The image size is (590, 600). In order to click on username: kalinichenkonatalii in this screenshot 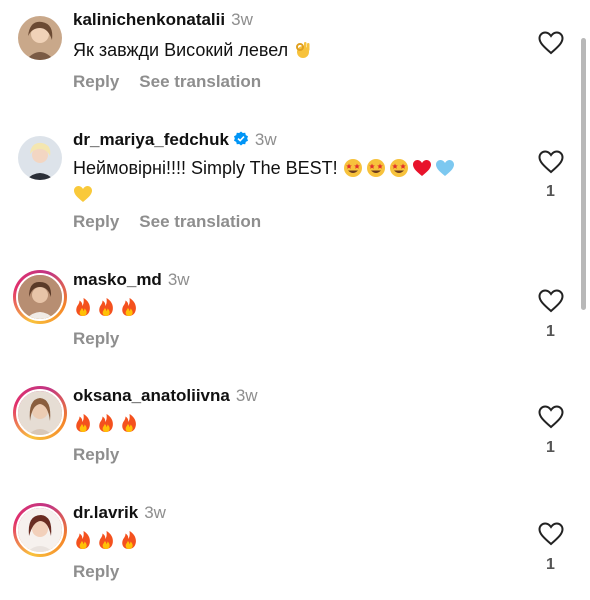, I will do `click(149, 19)`.